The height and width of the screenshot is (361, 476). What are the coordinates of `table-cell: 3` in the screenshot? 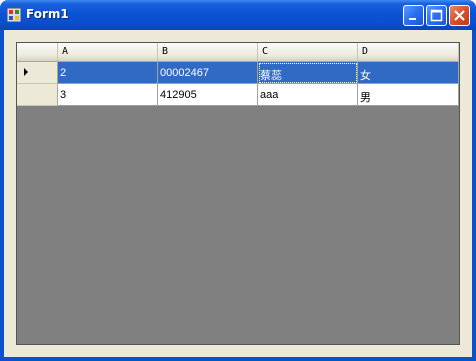 It's located at (108, 95).